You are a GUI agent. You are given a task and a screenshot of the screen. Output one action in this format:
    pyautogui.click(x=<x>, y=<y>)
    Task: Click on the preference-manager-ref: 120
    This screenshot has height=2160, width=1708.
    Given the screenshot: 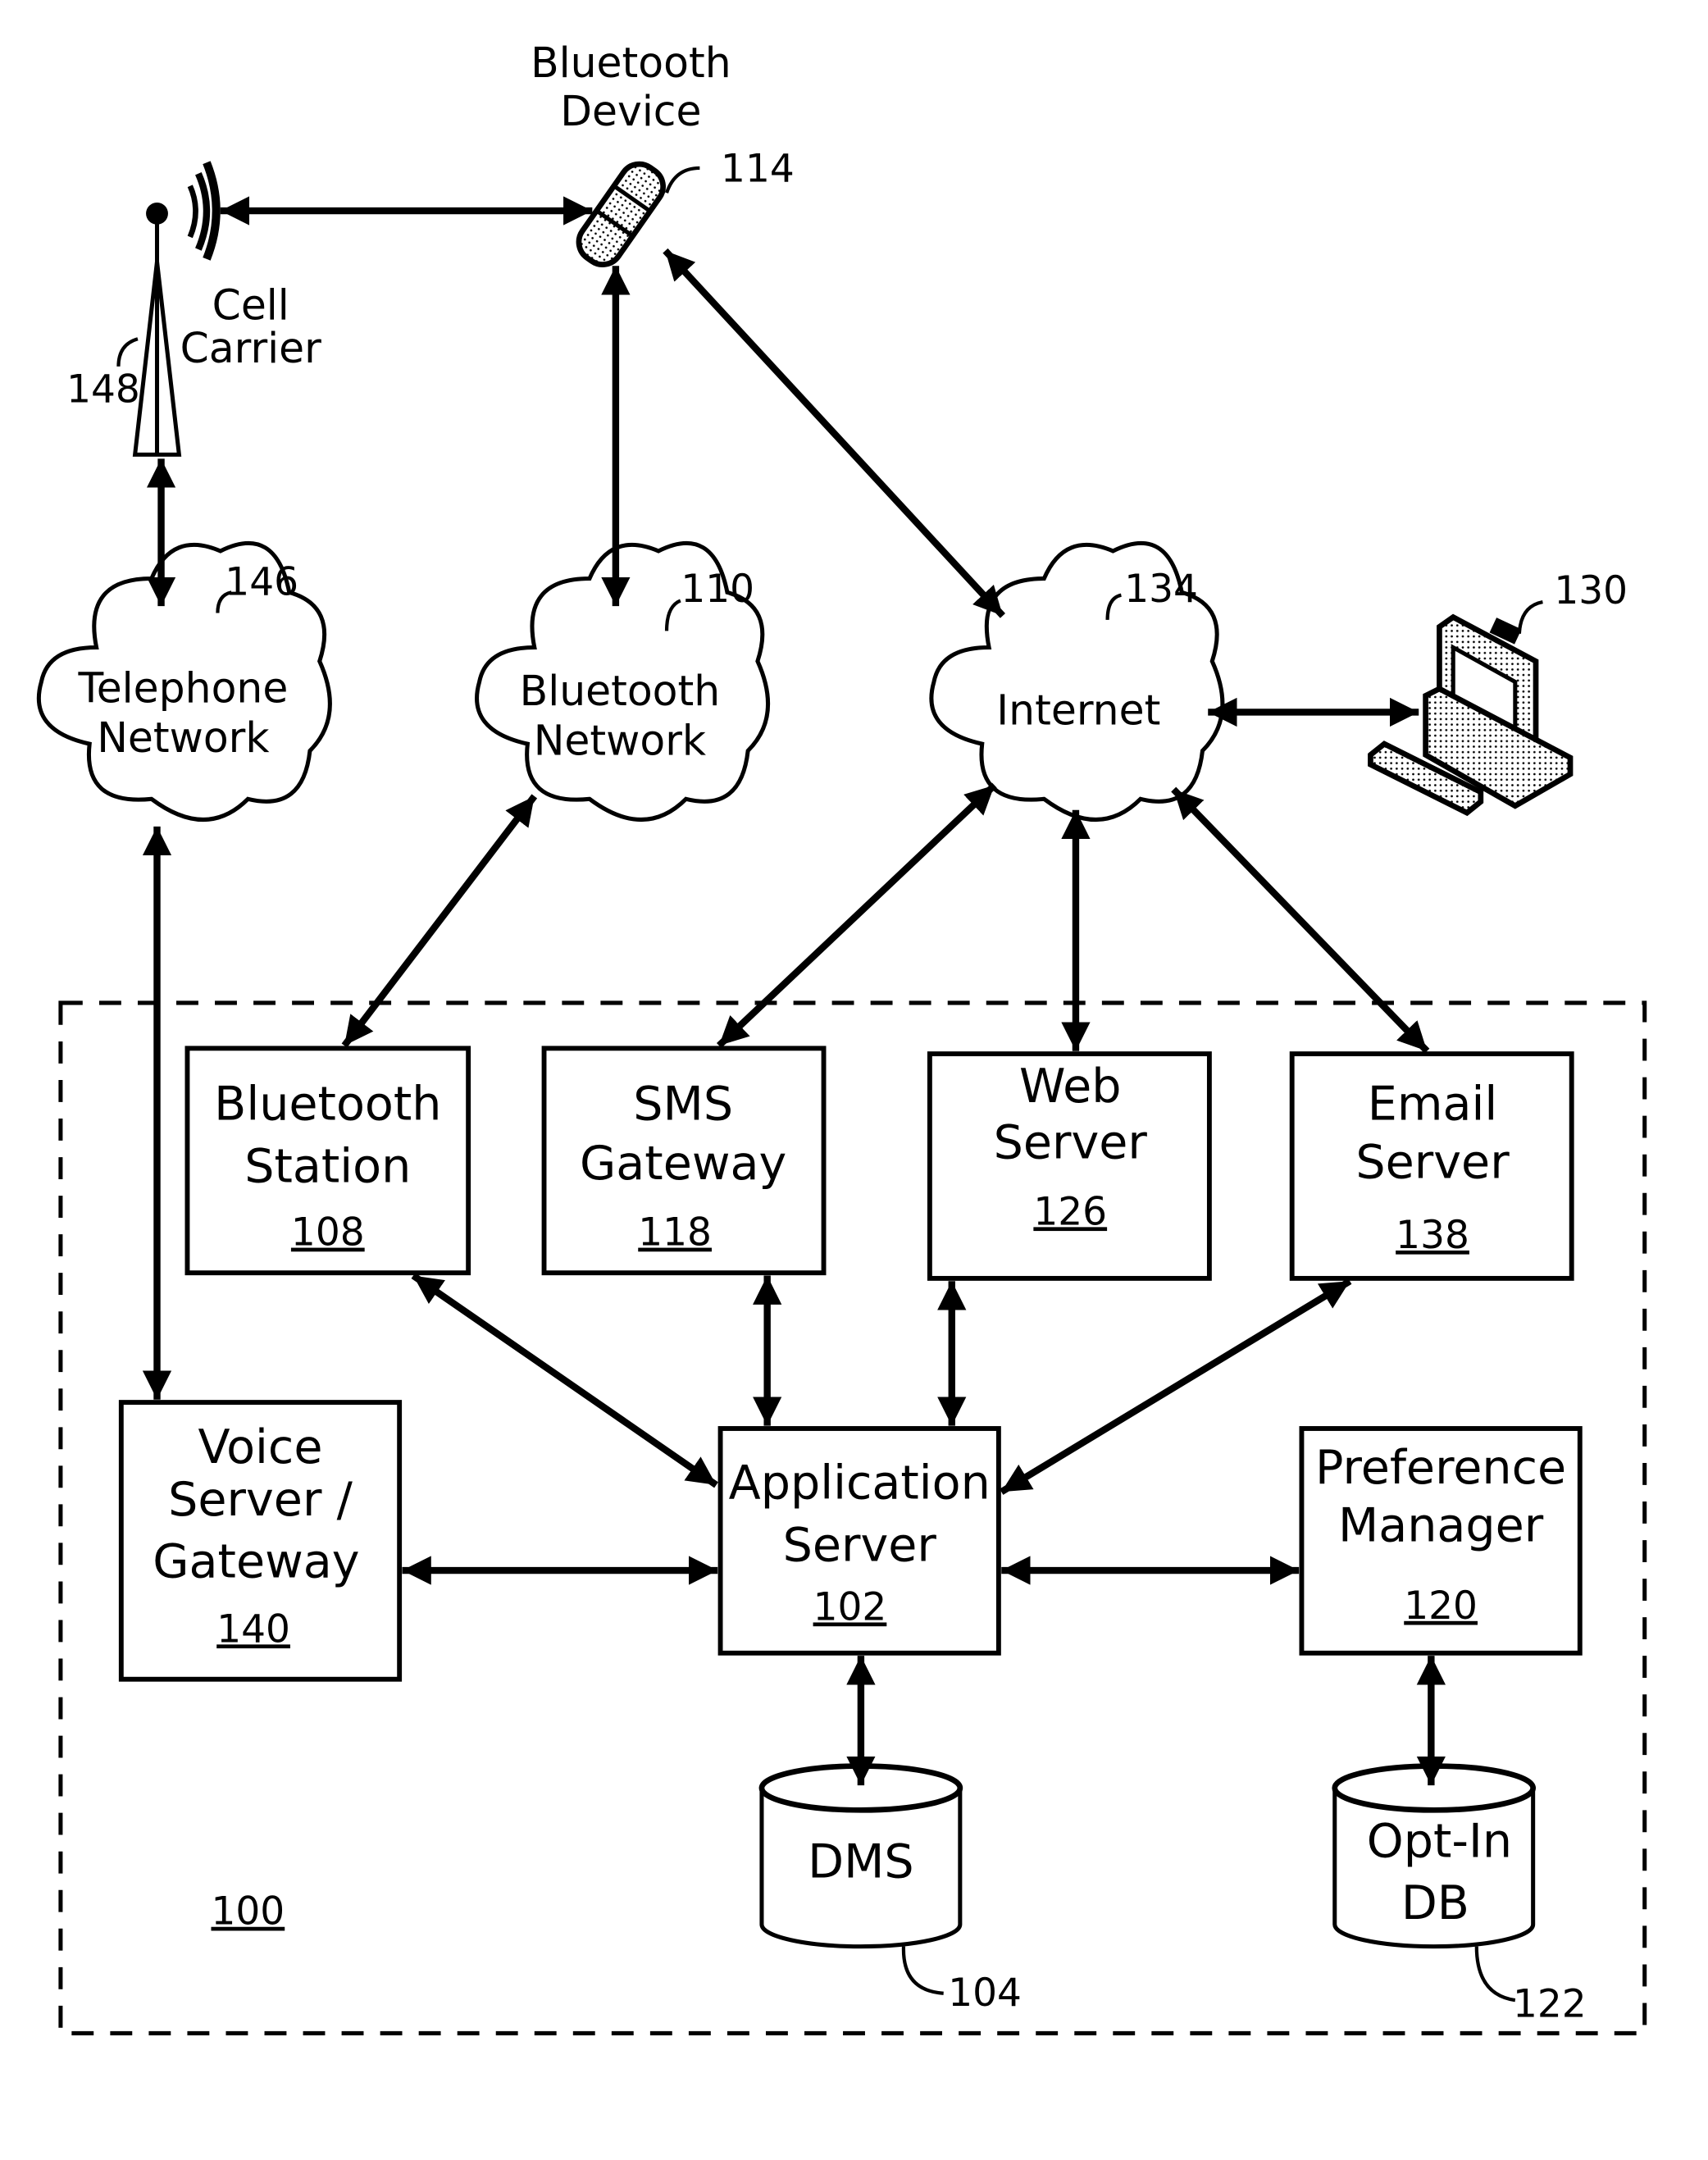 What is the action you would take?
    pyautogui.click(x=1441, y=1606)
    